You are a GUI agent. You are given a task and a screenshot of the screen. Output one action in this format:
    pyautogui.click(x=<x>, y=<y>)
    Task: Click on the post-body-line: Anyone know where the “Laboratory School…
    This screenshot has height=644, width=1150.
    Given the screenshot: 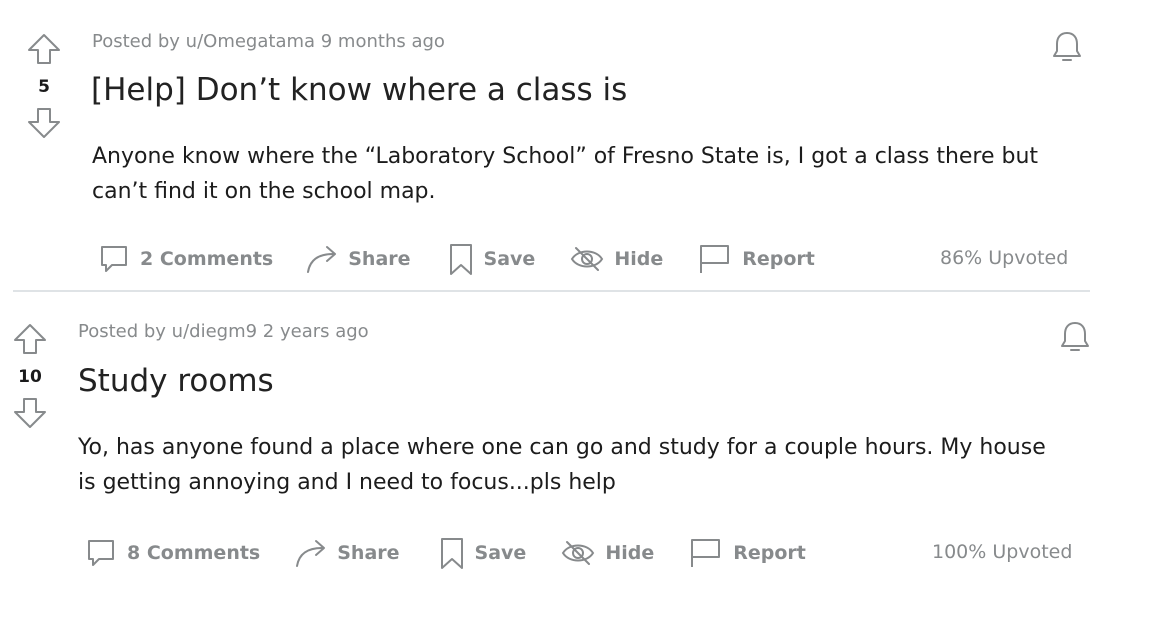 What is the action you would take?
    pyautogui.click(x=565, y=156)
    